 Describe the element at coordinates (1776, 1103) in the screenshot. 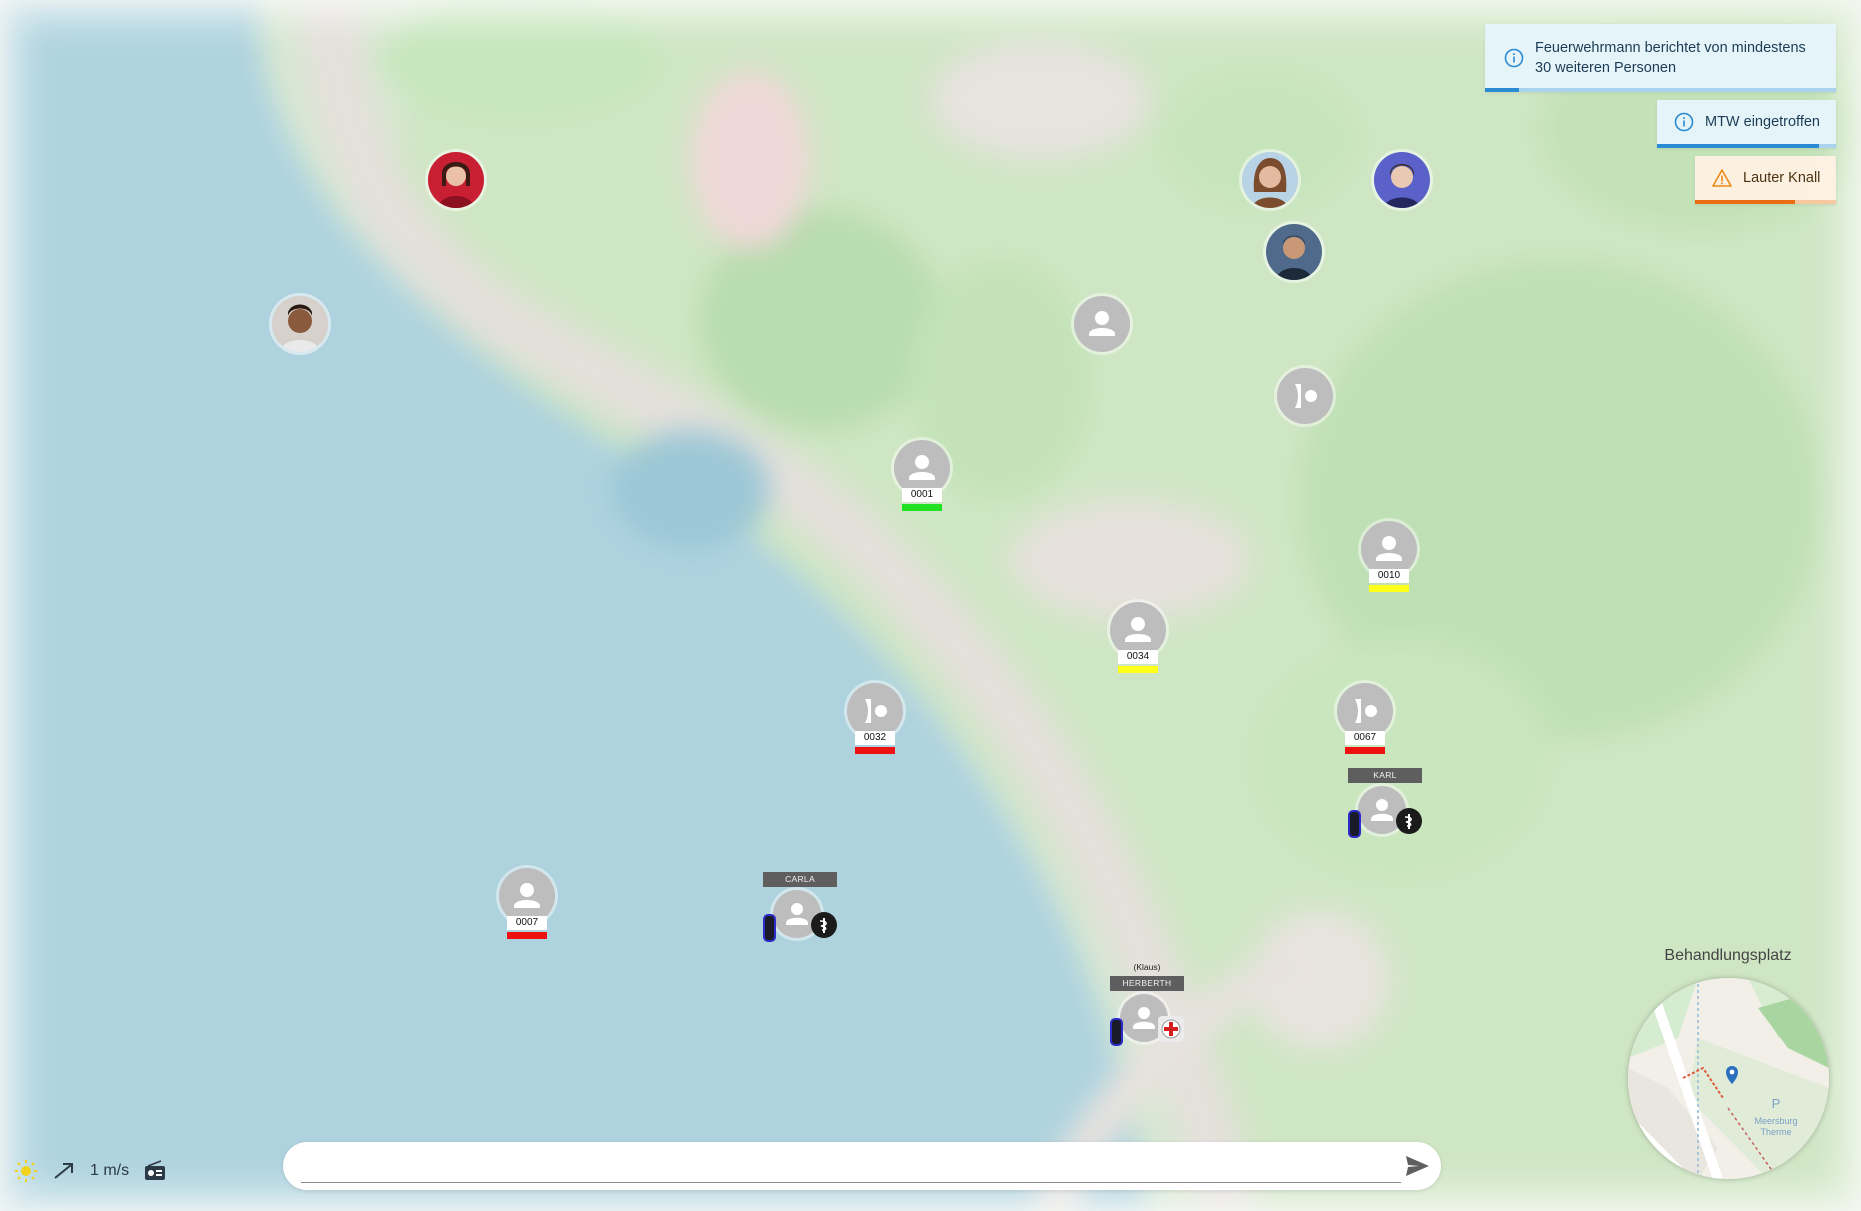

I see `minimap-text-p: P` at that location.